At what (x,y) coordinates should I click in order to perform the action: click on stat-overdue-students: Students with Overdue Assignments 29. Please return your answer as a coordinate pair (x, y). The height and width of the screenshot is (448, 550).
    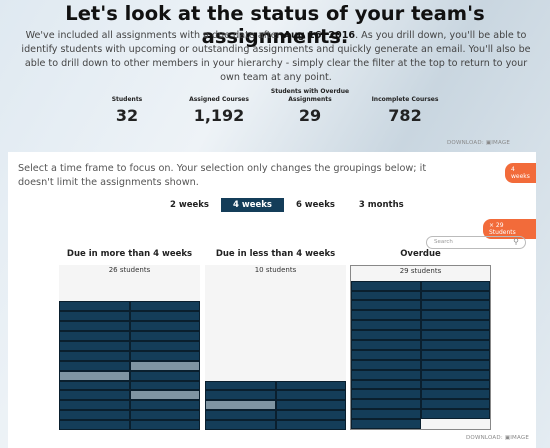
    Looking at the image, I should click on (310, 106).